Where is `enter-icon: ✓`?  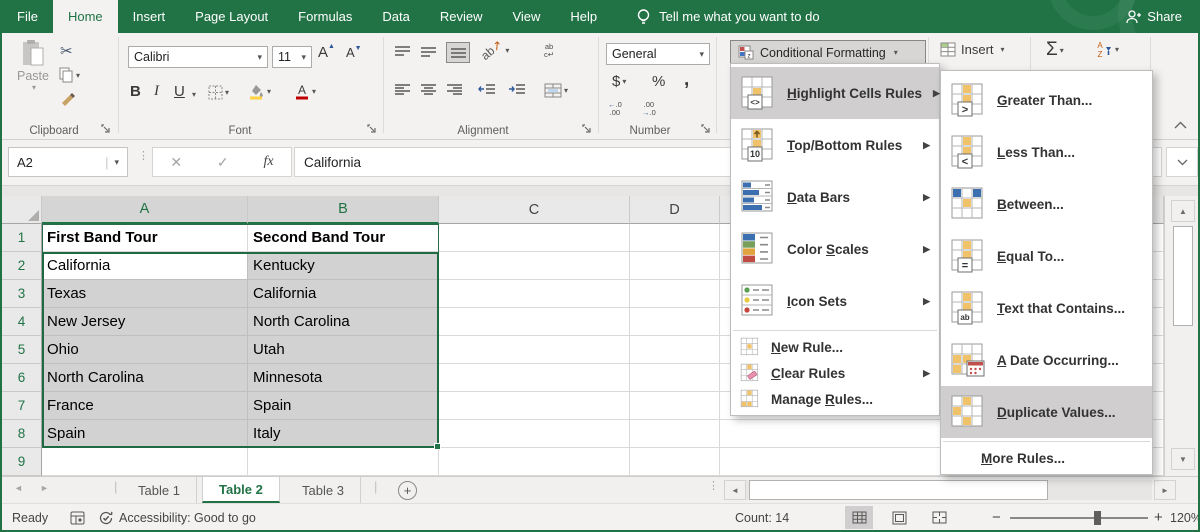
enter-icon: ✓ is located at coordinates (223, 162).